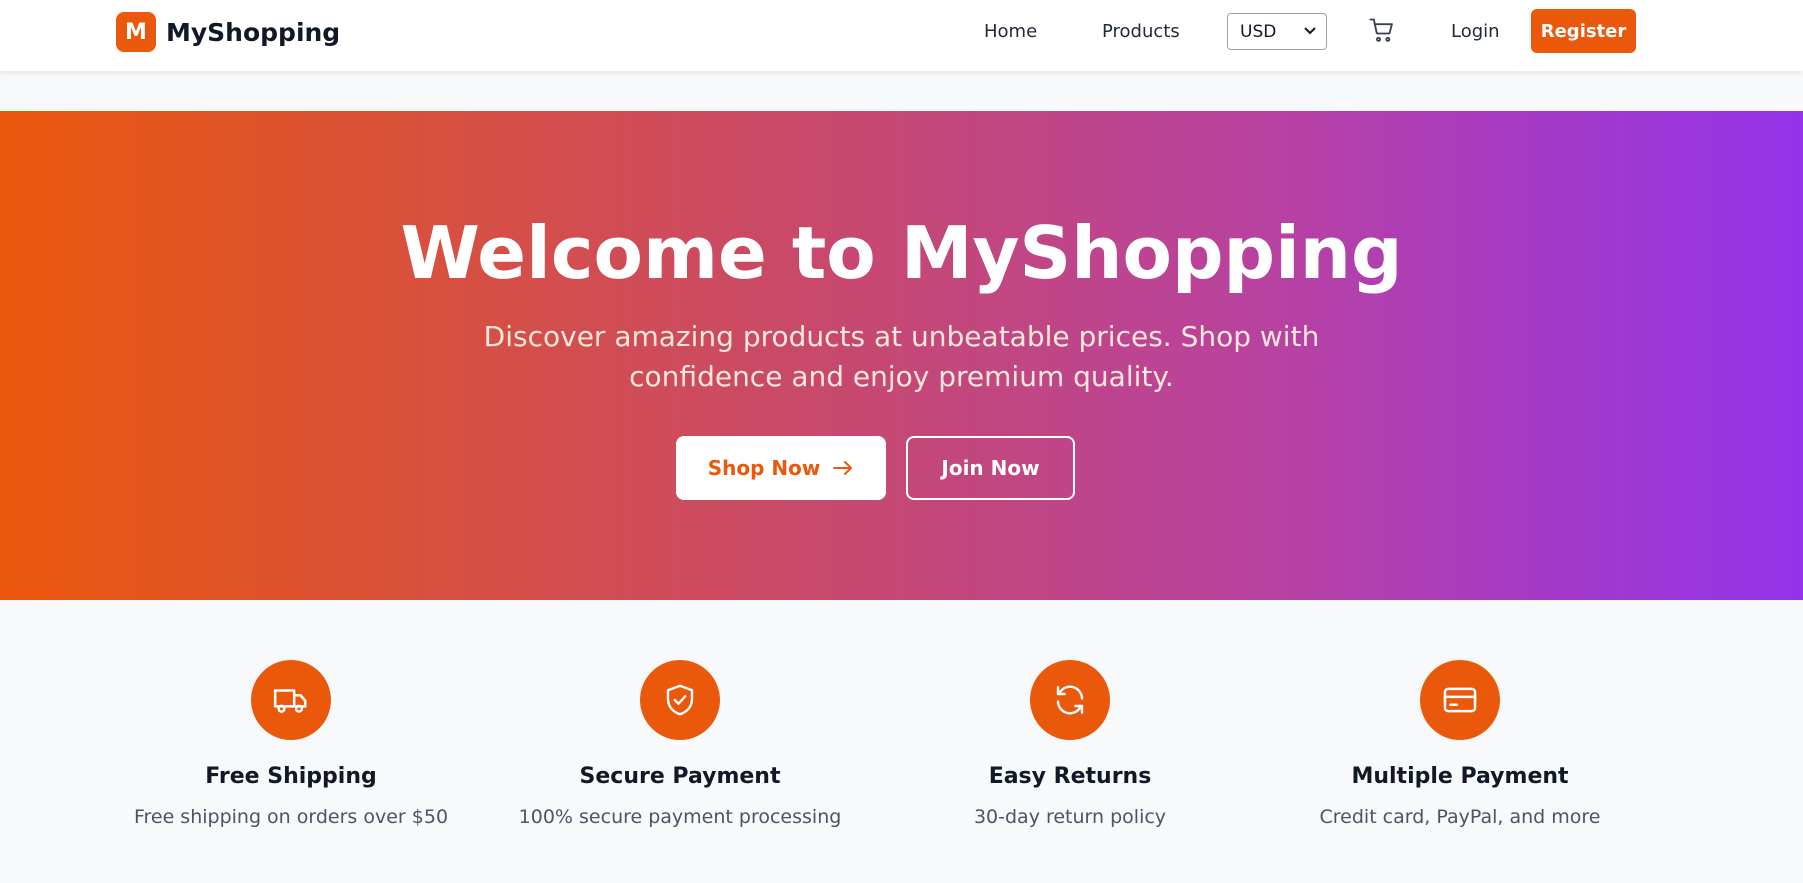 This screenshot has height=883, width=1803. What do you see at coordinates (1258, 31) in the screenshot?
I see `currency-select-value: USD` at bounding box center [1258, 31].